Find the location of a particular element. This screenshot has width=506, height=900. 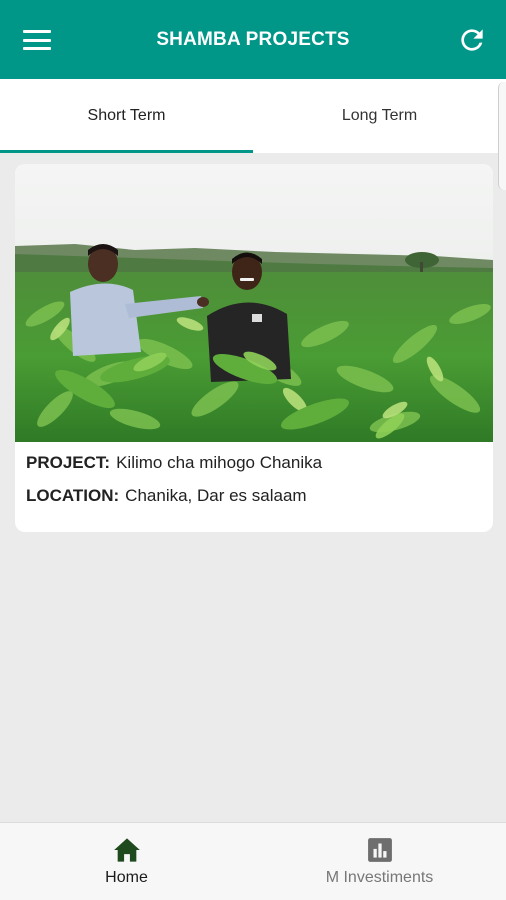

tab-short-term: Short Term is located at coordinates (126, 116).